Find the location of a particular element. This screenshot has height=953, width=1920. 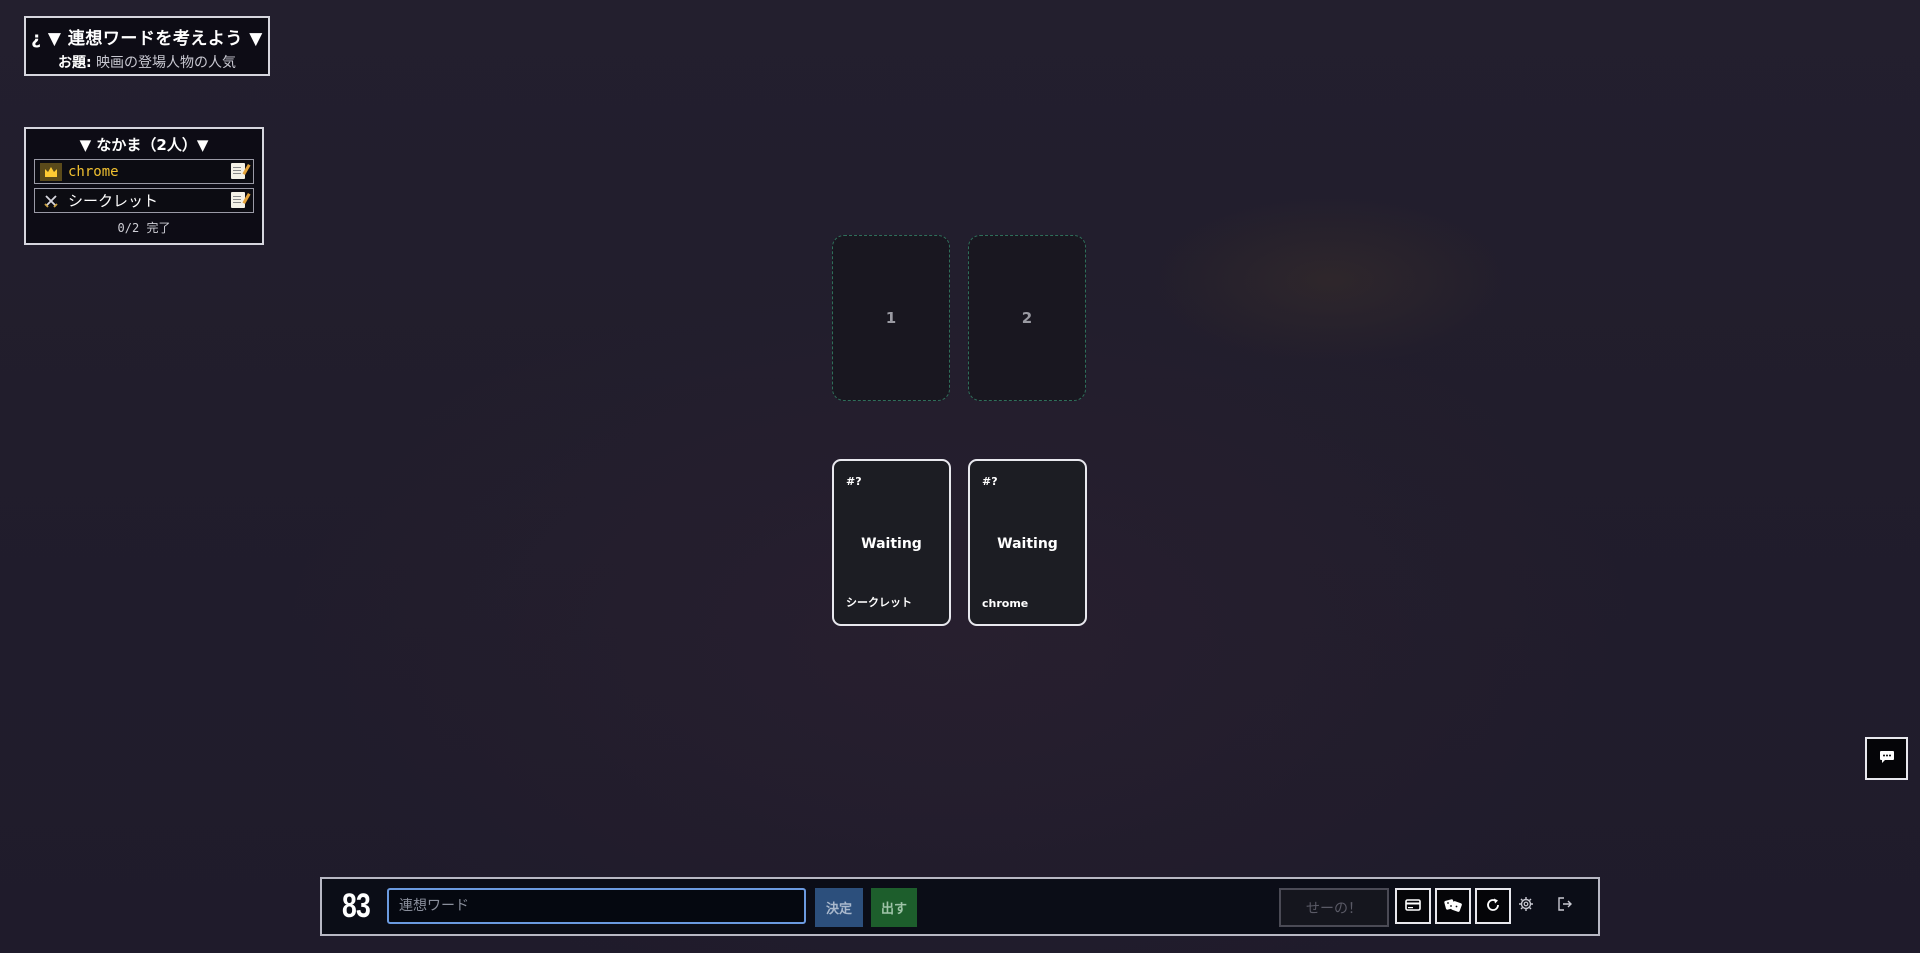

leave-room-button is located at coordinates (1565, 906).